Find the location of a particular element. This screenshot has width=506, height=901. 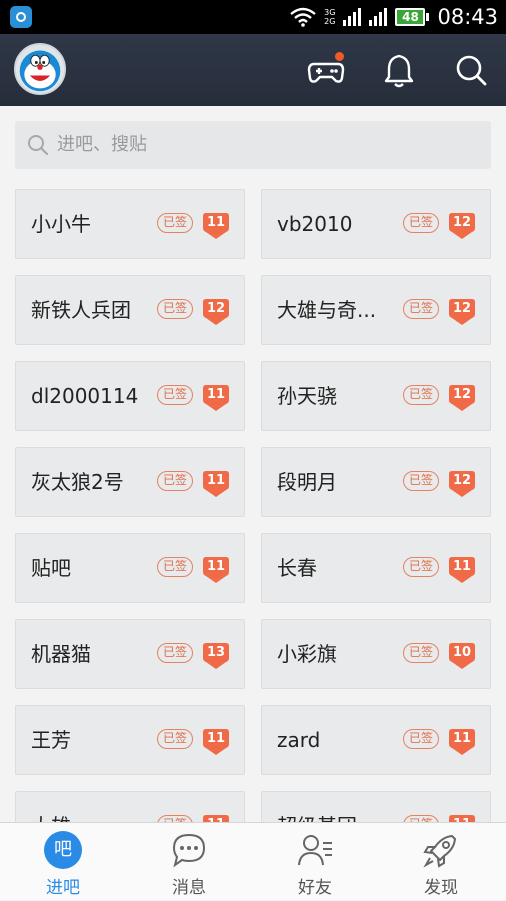

level-number: 10 is located at coordinates (462, 652).